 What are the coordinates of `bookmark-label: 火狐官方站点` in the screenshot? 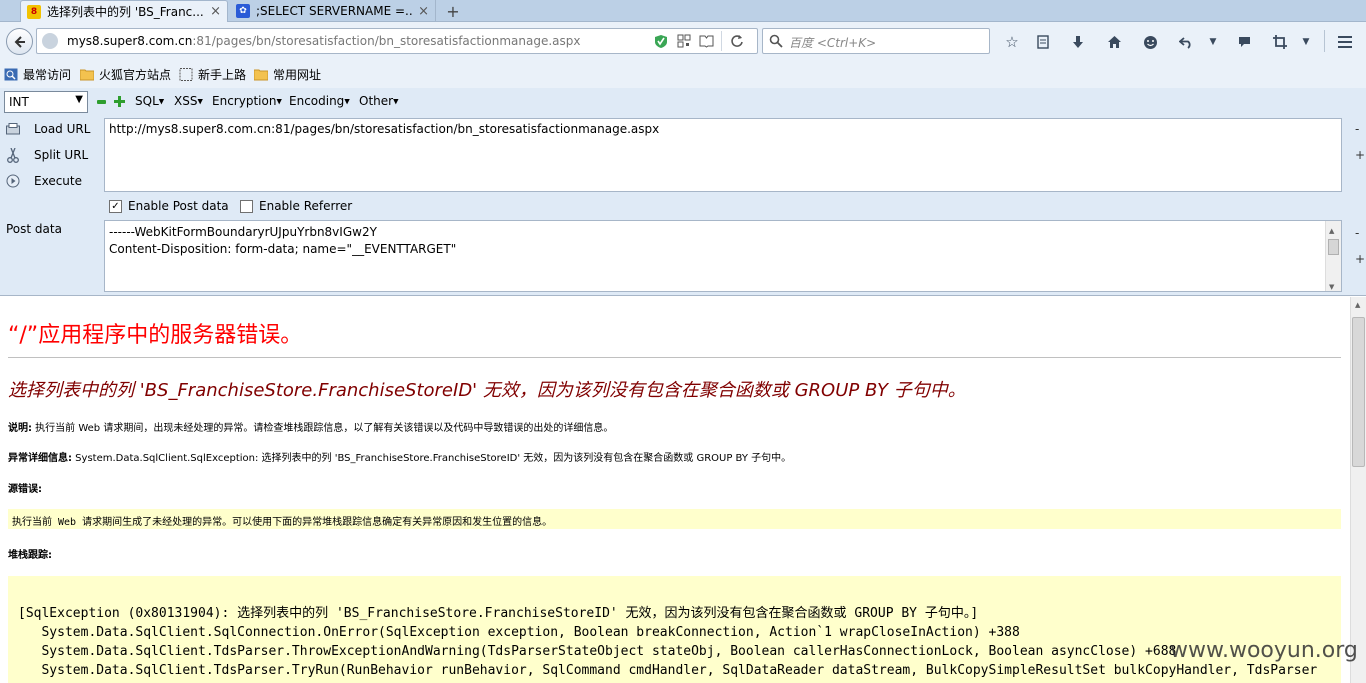 It's located at (135, 75).